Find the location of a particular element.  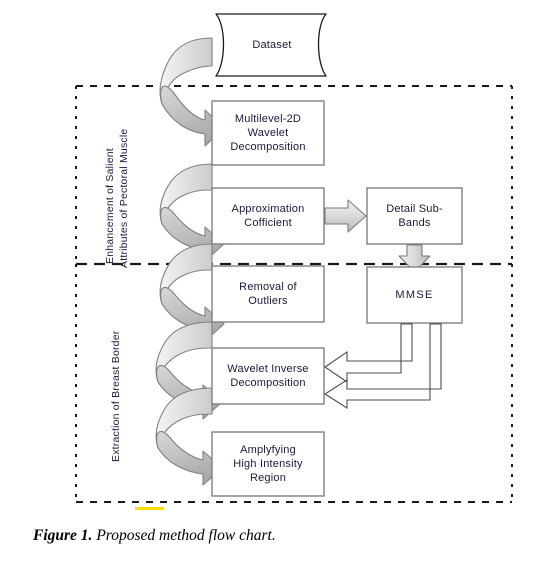

node-amplyfying is located at coordinates (268, 464).